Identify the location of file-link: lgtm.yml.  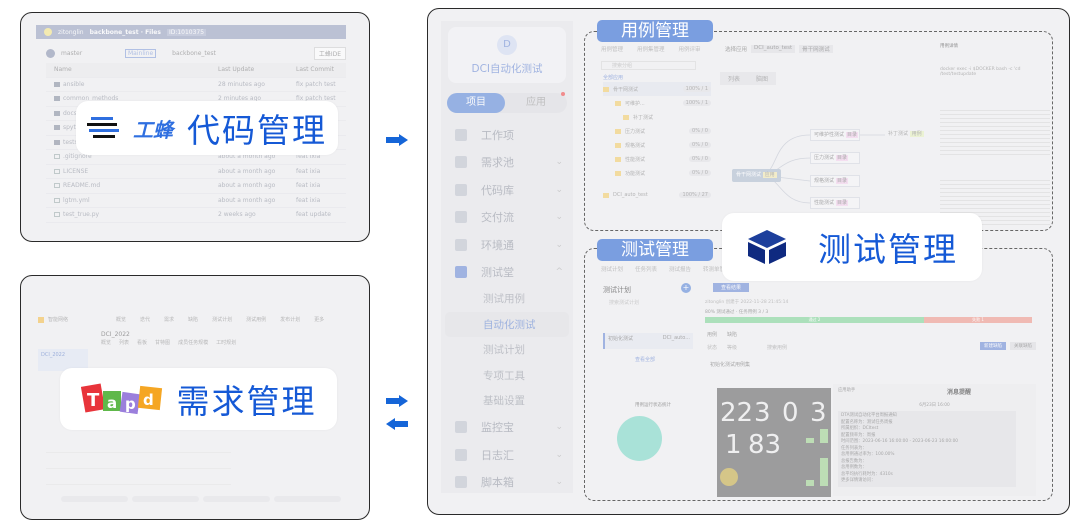
(76, 200).